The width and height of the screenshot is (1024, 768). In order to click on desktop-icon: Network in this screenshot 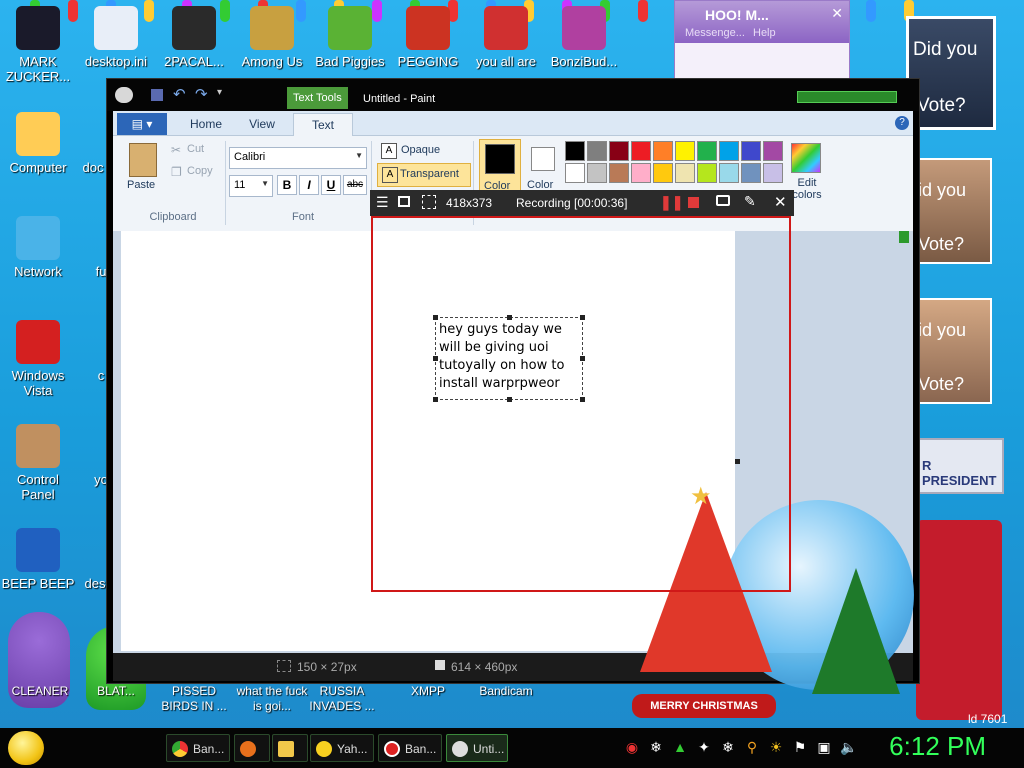, I will do `click(38, 247)`.